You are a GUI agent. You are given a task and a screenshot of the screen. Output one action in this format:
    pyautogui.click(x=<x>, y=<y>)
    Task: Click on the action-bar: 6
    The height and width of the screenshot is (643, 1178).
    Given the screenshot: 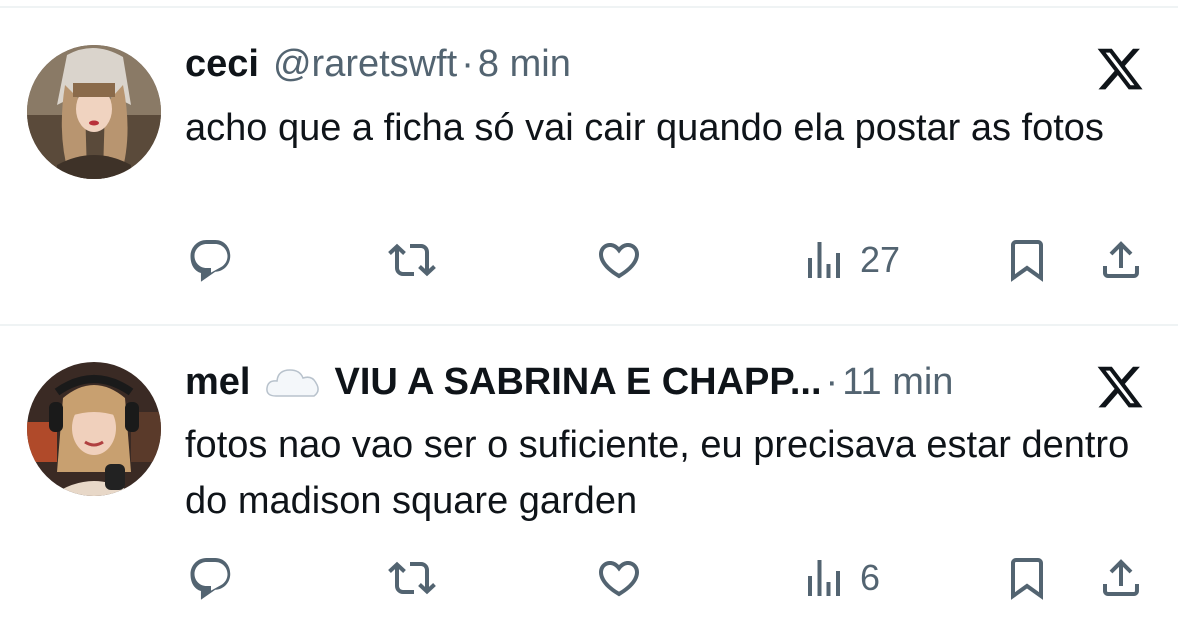 What is the action you would take?
    pyautogui.click(x=589, y=578)
    